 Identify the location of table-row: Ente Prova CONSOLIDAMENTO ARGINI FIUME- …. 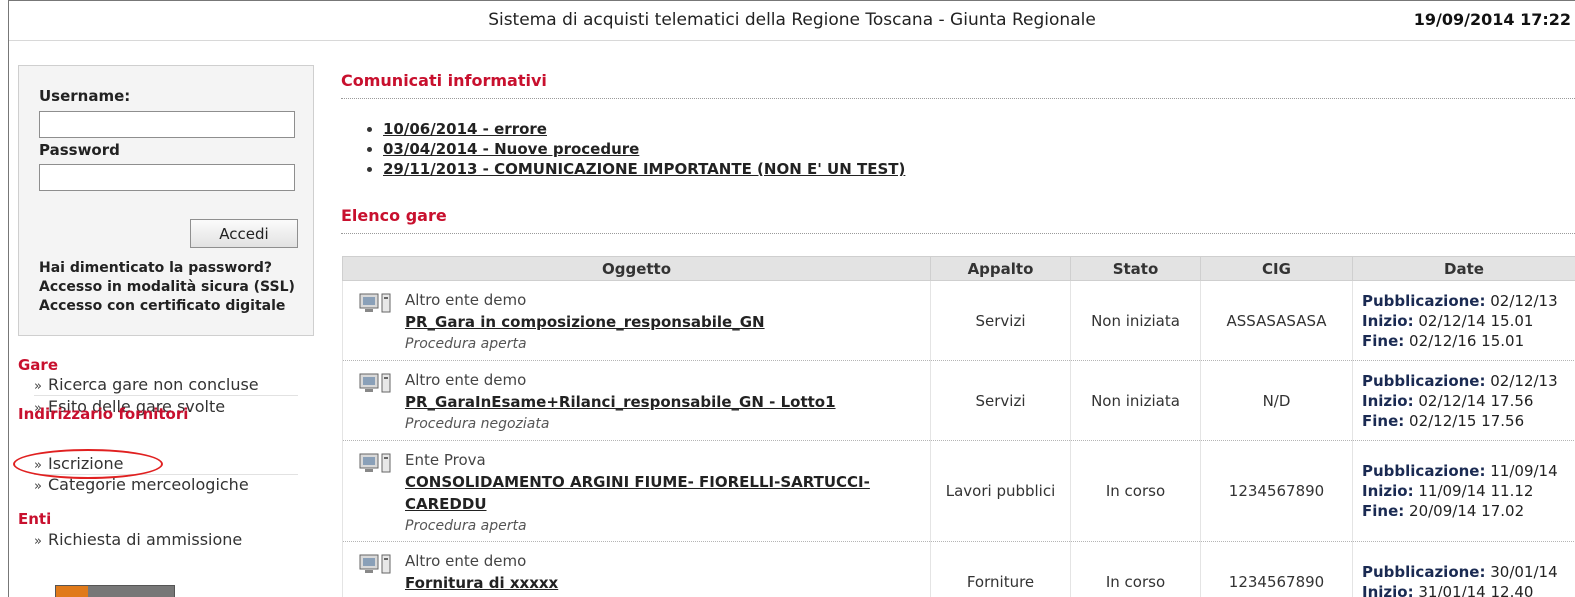
(958, 491).